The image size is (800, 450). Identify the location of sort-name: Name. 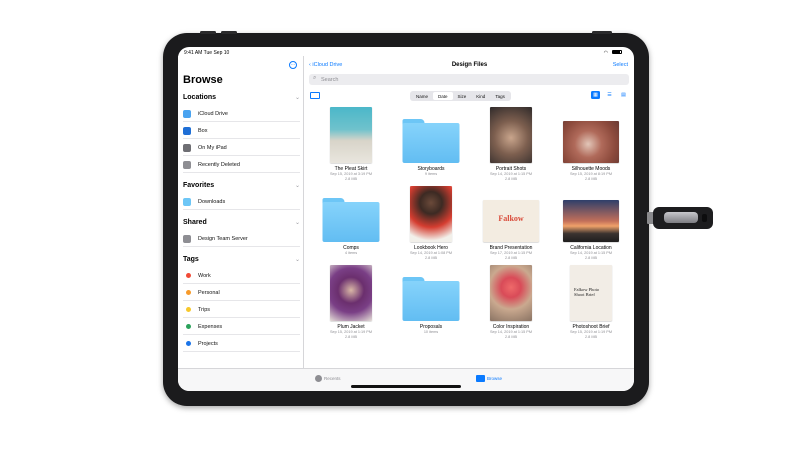
(422, 96).